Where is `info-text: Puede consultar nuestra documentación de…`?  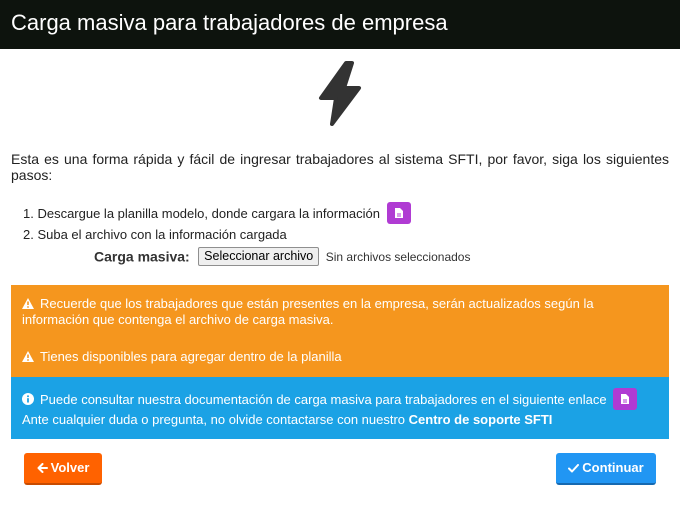 info-text: Puede consultar nuestra documentación de… is located at coordinates (323, 399).